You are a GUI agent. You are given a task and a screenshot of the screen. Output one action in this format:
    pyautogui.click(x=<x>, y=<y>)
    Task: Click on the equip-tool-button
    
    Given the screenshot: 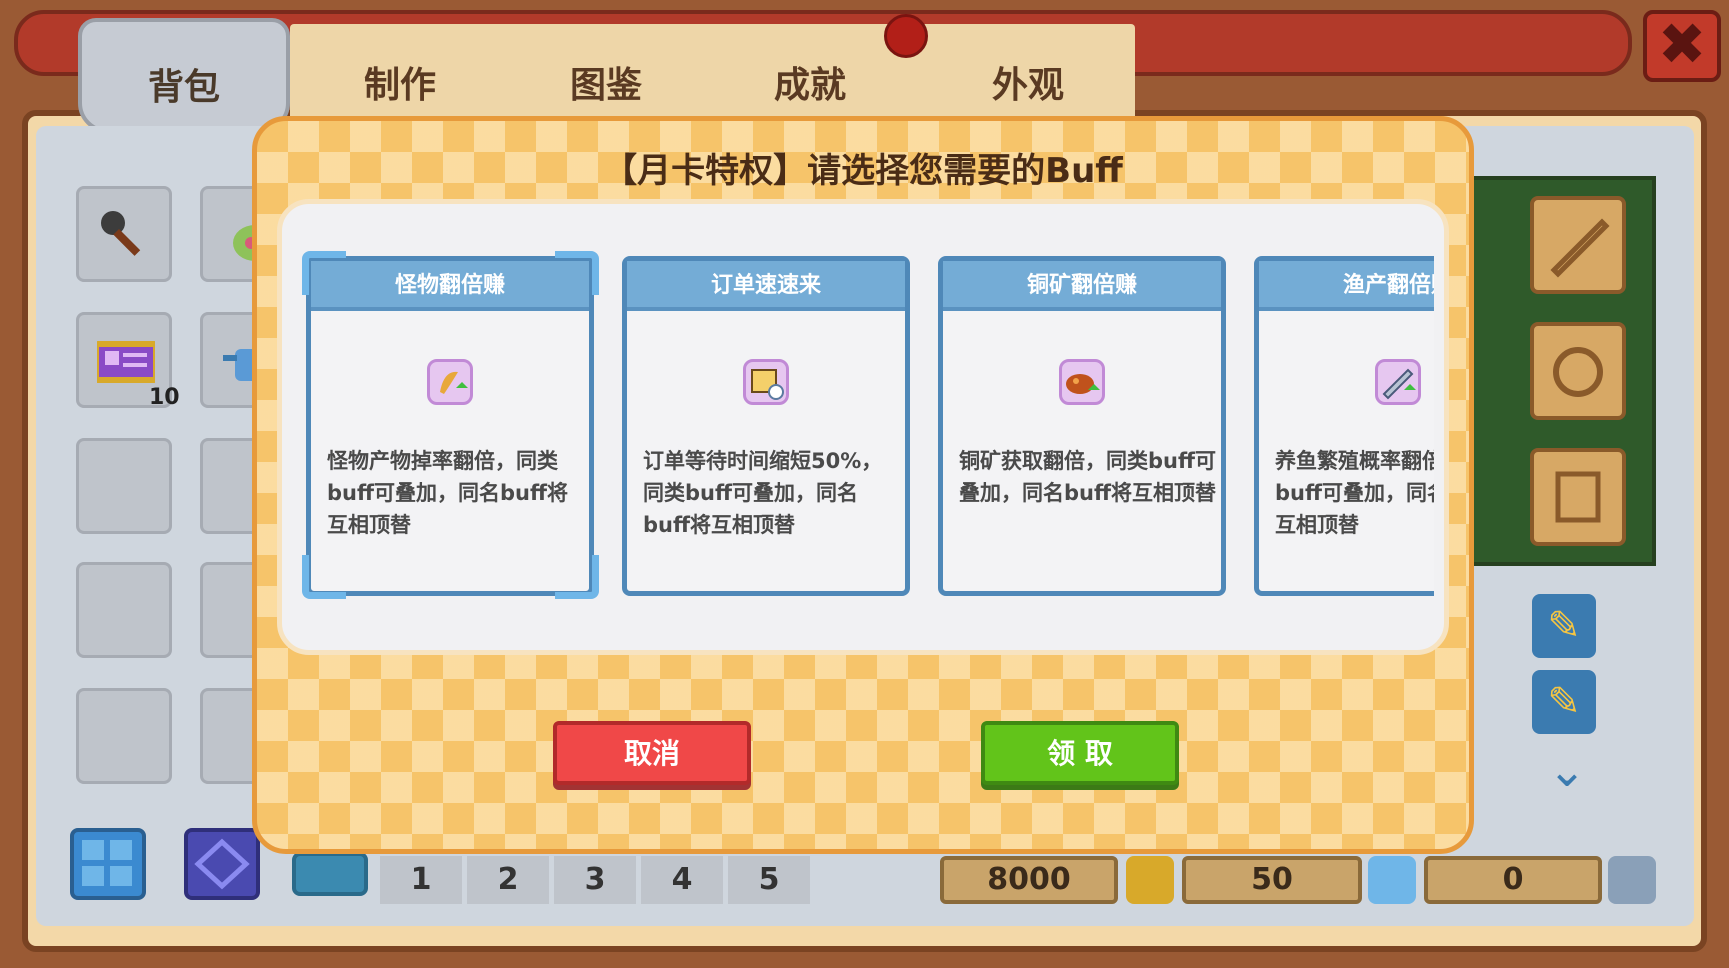 What is the action you would take?
    pyautogui.click(x=1578, y=245)
    